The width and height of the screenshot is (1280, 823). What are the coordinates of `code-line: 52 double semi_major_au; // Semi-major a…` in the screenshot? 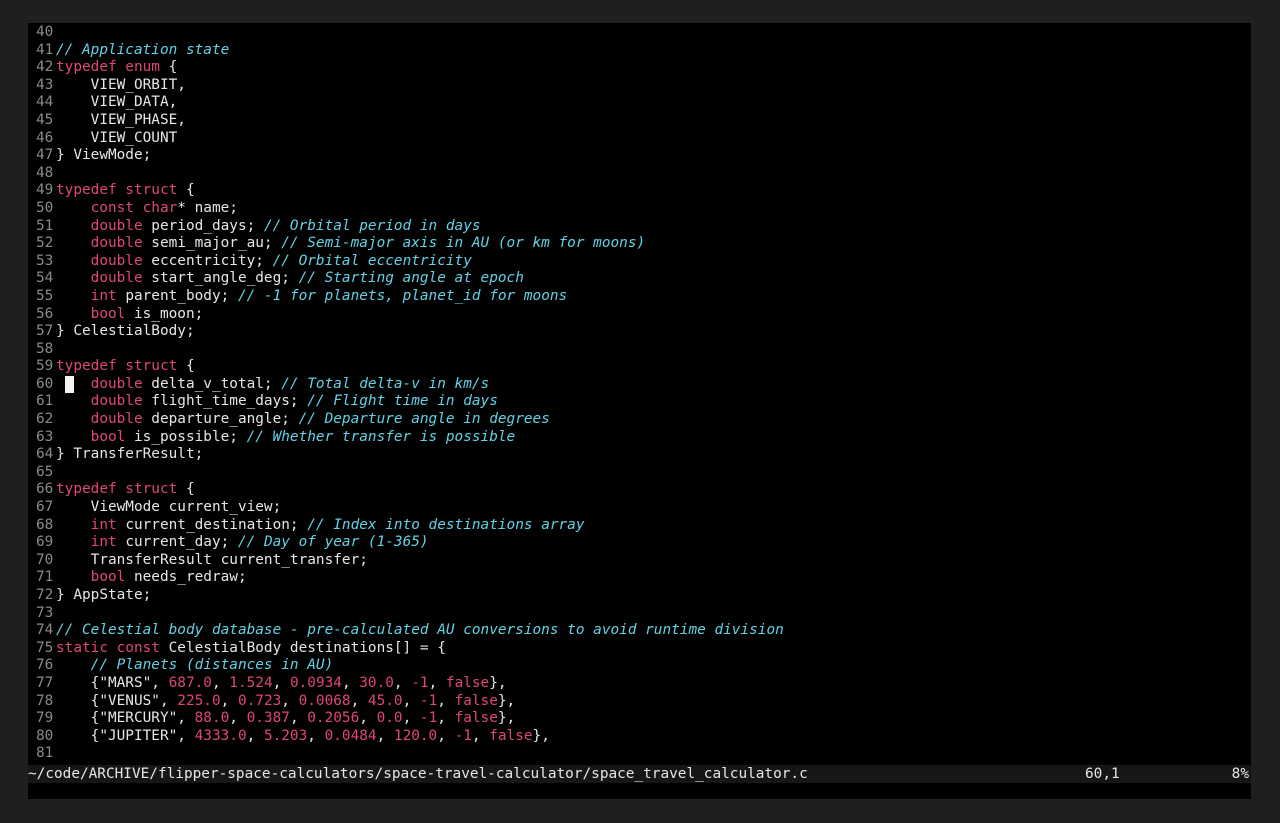 It's located at (639, 244).